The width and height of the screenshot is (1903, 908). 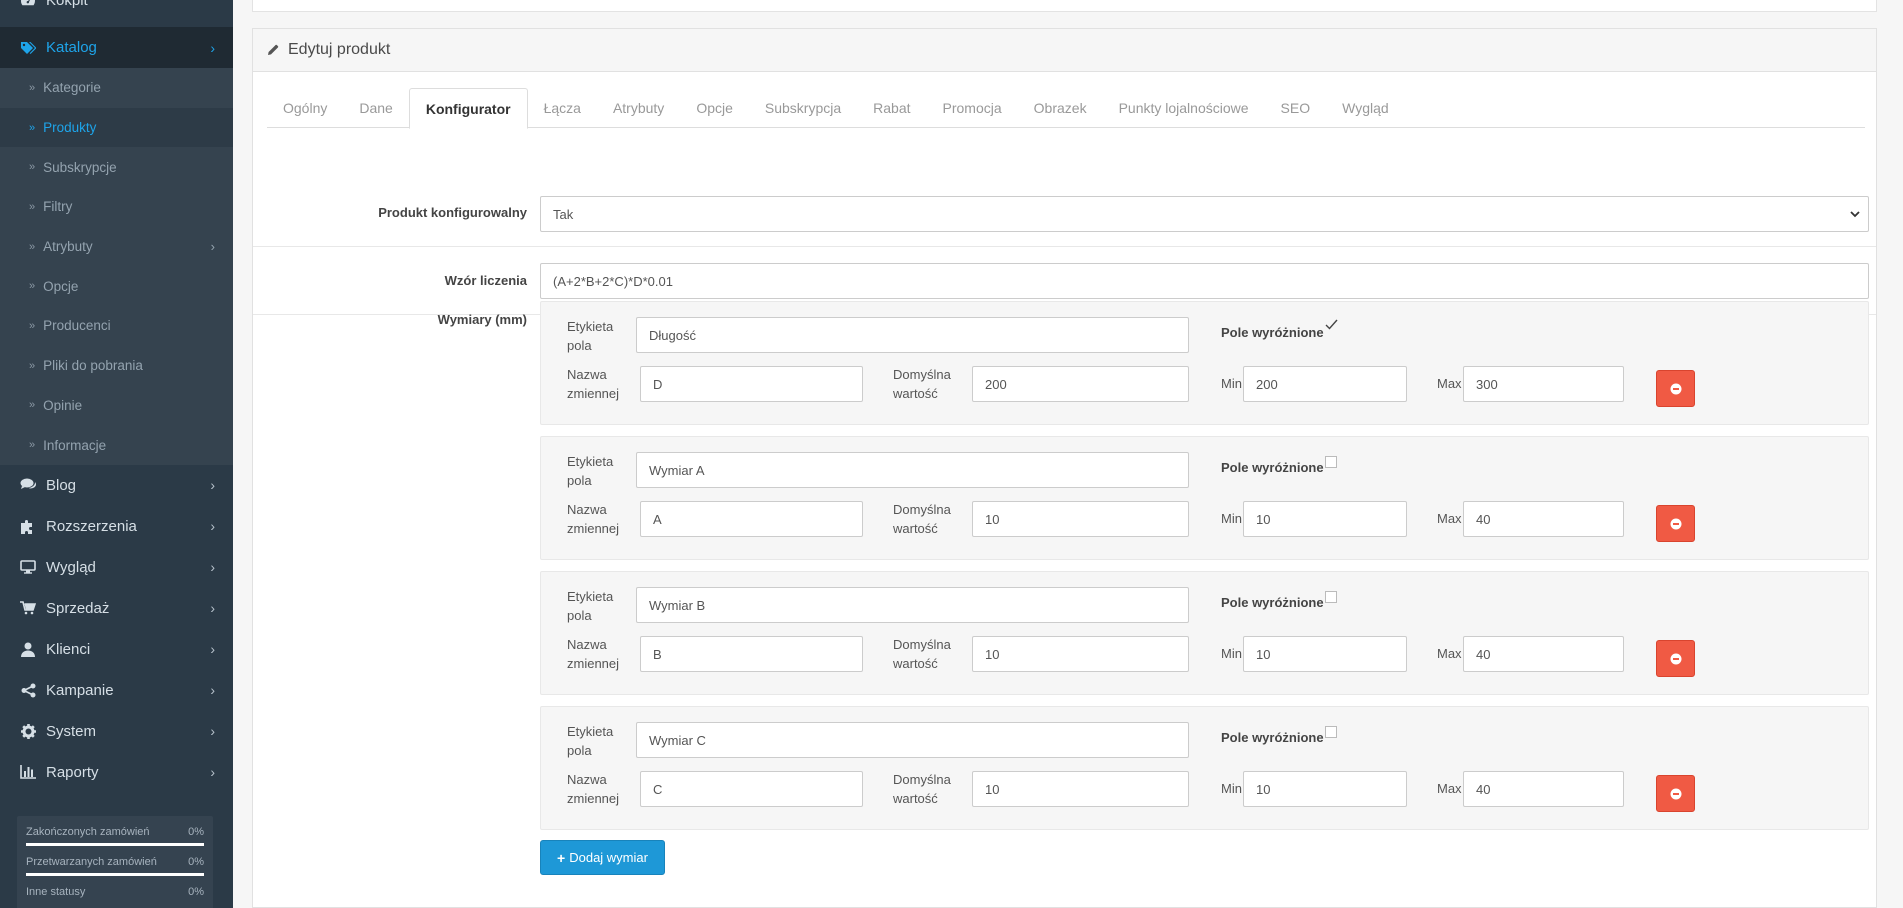 What do you see at coordinates (116, 690) in the screenshot?
I see `nav-kampanie: Kampanie ›` at bounding box center [116, 690].